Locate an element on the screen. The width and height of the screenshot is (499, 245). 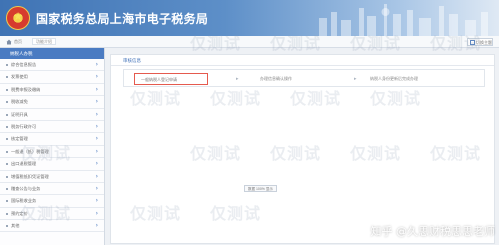
tab-function-intro: 功能介绍 is located at coordinates (44, 41).